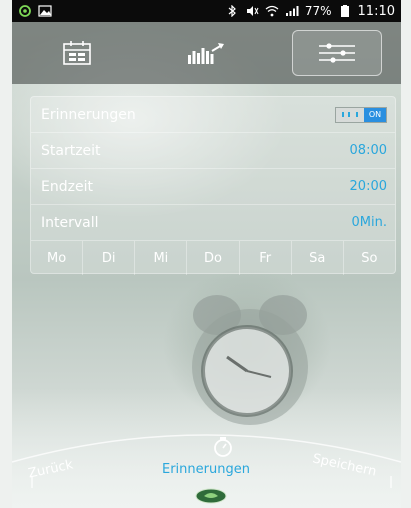  I want to click on start-time-value: 08:00, so click(368, 150).